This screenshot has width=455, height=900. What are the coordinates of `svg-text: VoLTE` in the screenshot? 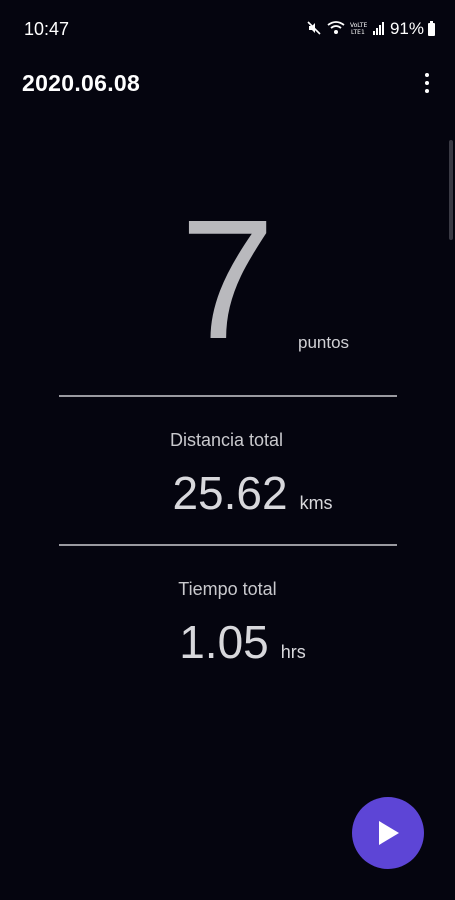 It's located at (358, 25).